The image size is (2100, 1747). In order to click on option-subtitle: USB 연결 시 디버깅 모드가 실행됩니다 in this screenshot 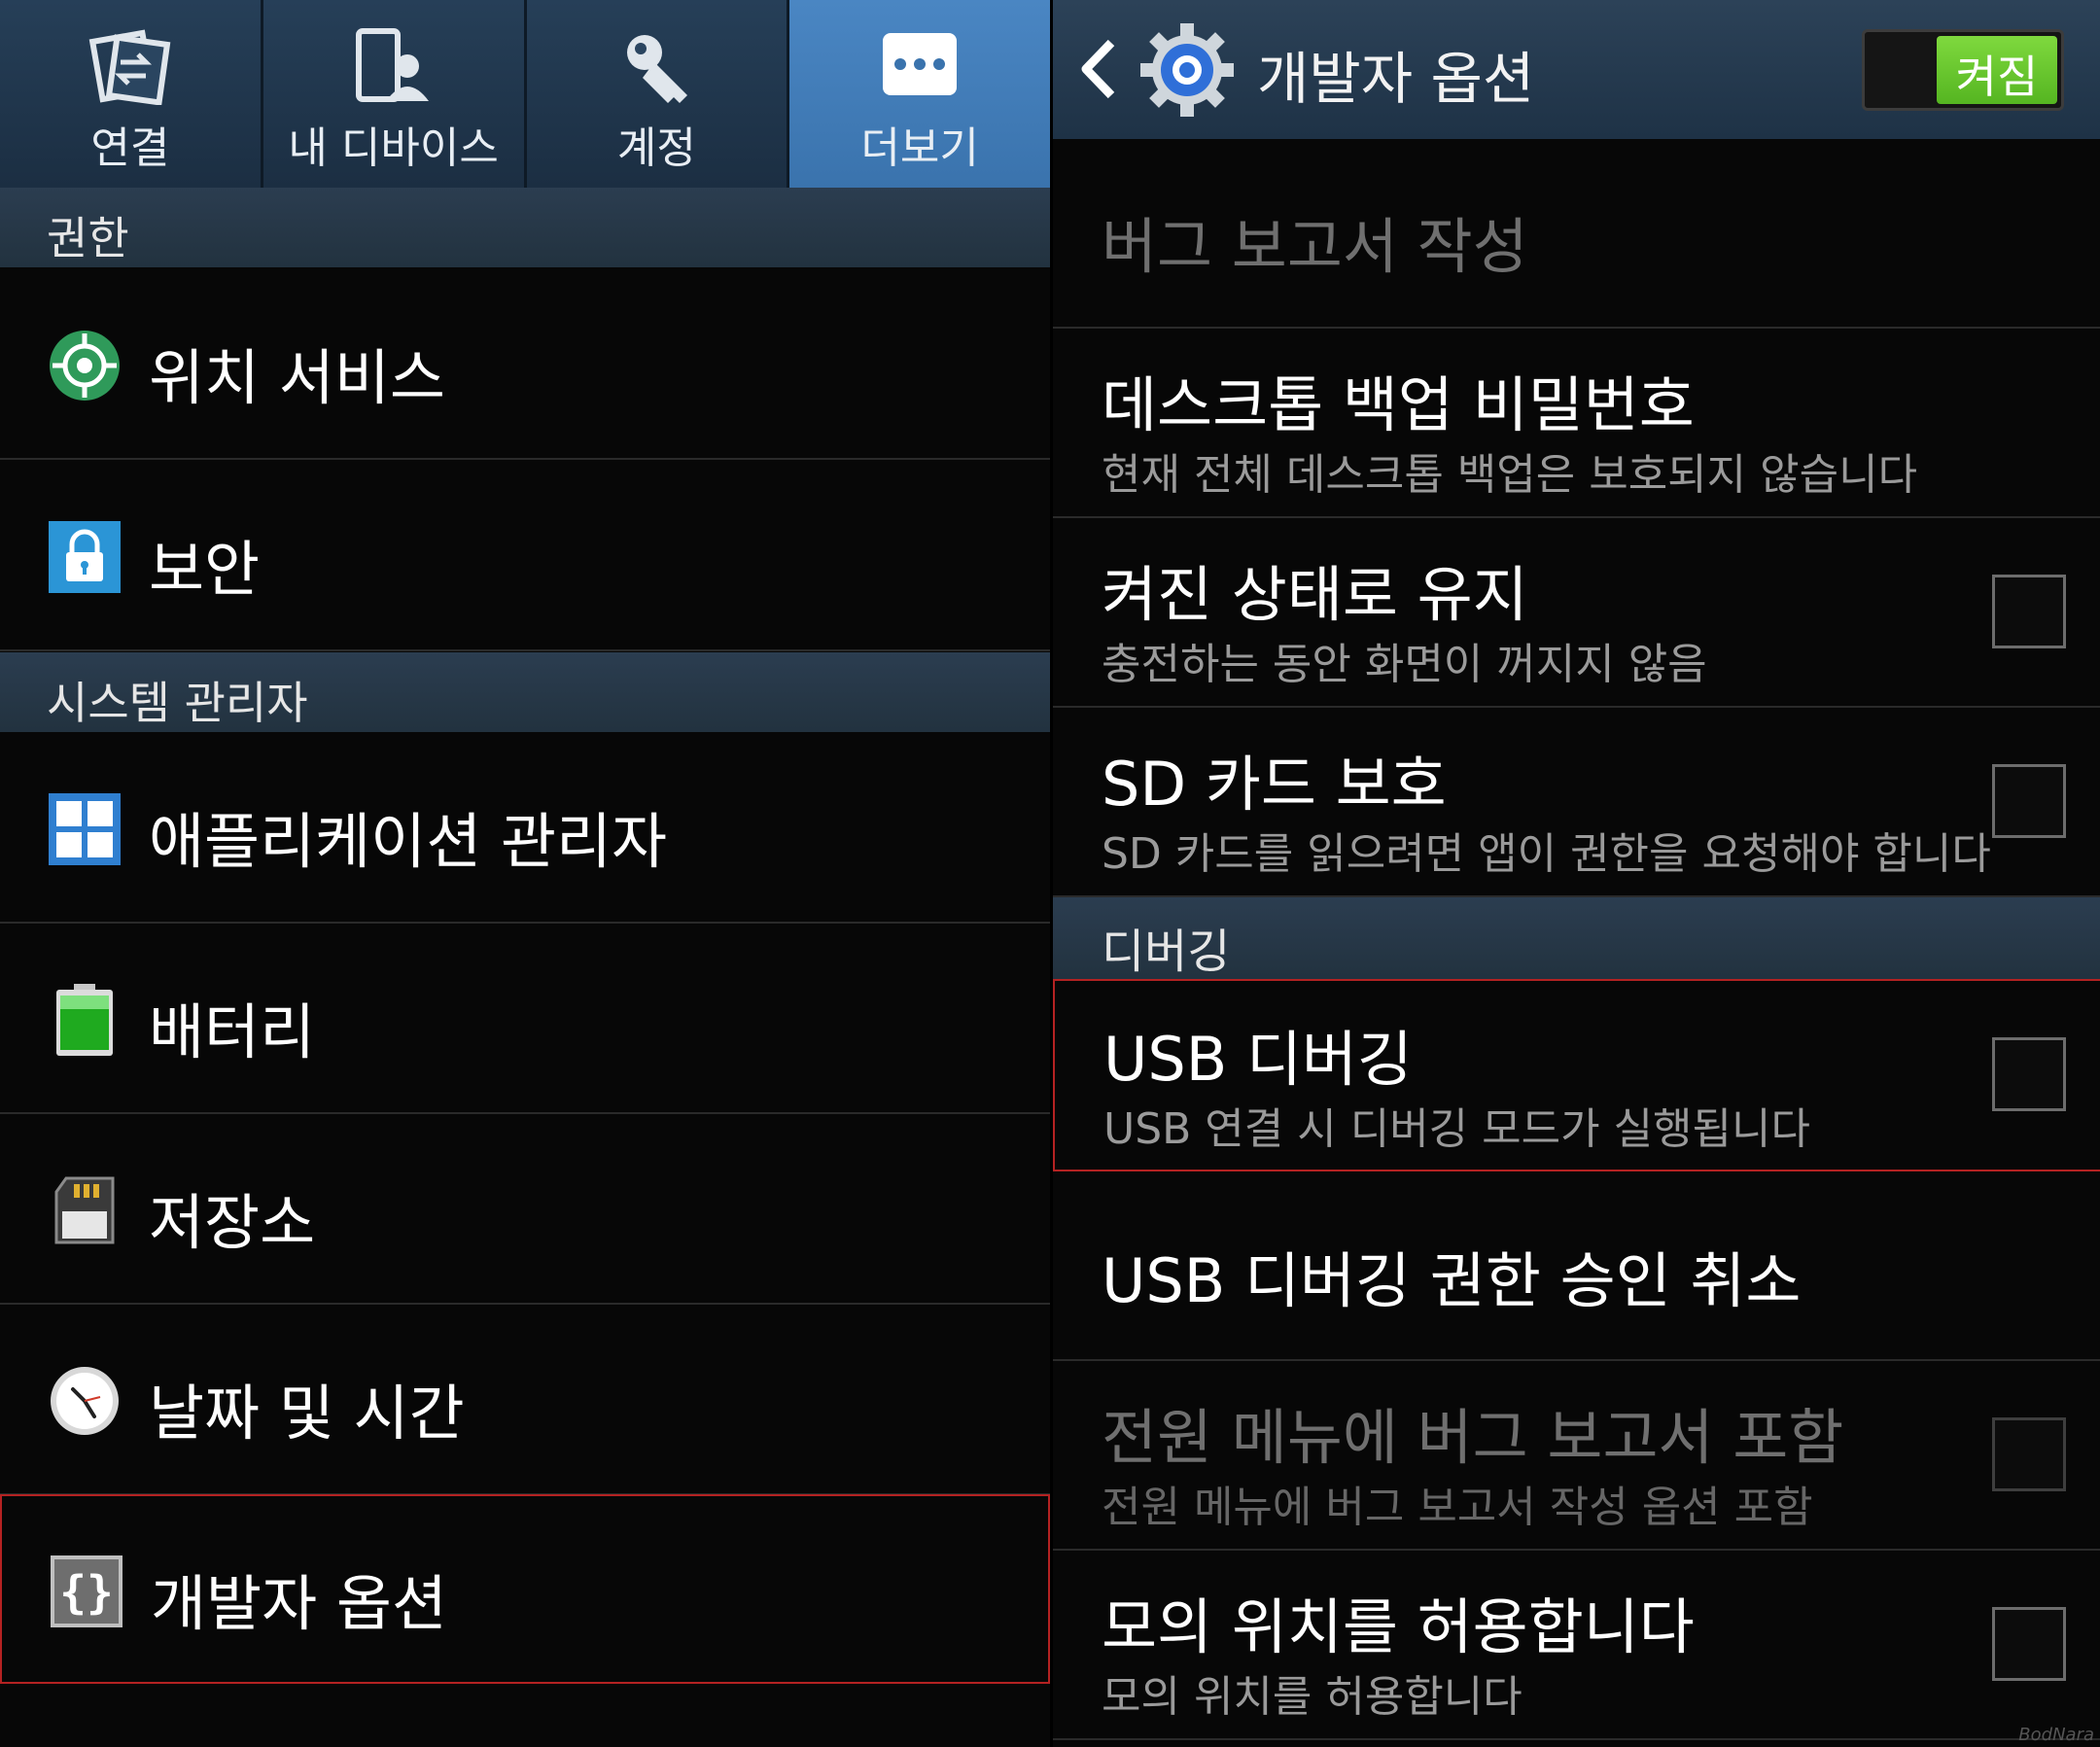, I will do `click(1456, 1129)`.